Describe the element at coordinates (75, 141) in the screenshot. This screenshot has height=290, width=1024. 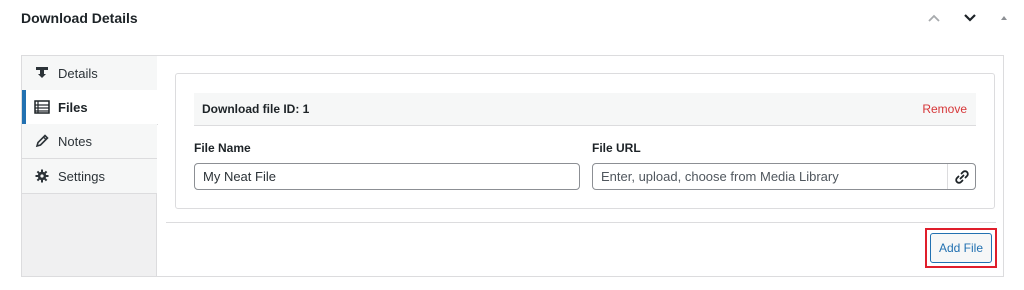
I see `tab-notes-label: Notes` at that location.